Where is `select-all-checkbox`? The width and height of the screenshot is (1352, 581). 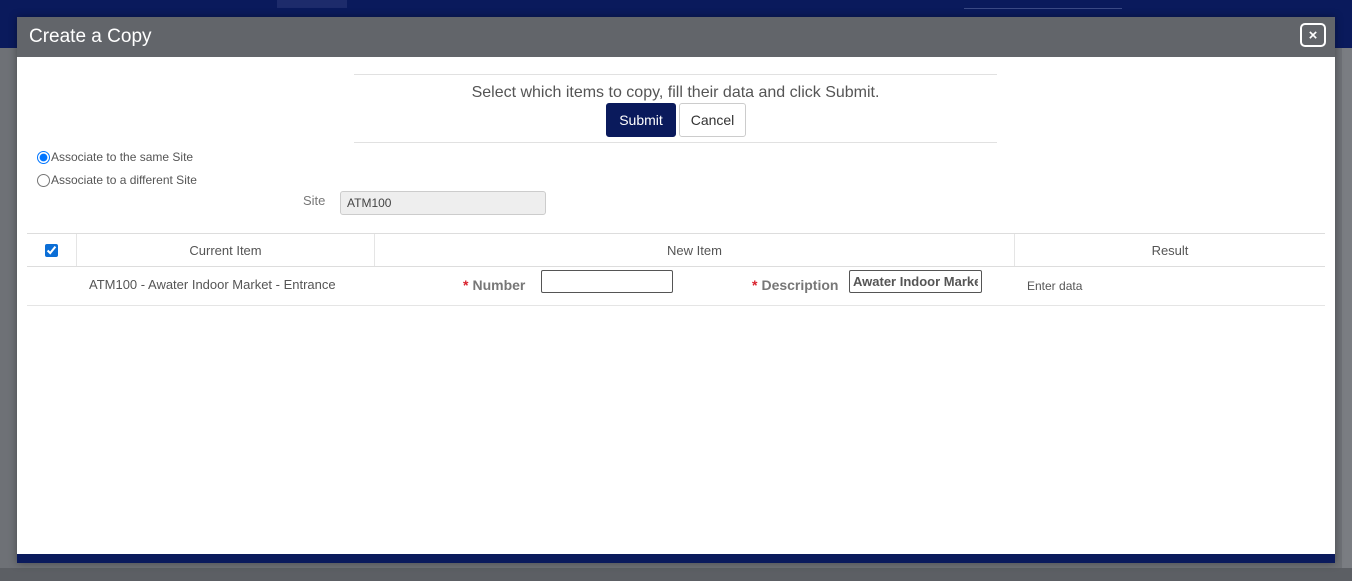 select-all-checkbox is located at coordinates (51, 250).